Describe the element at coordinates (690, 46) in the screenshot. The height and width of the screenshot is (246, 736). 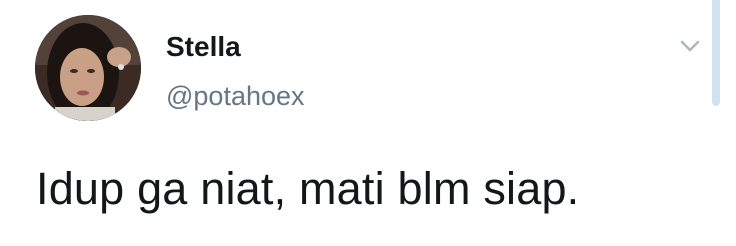
I see `chevron-down-icon` at that location.